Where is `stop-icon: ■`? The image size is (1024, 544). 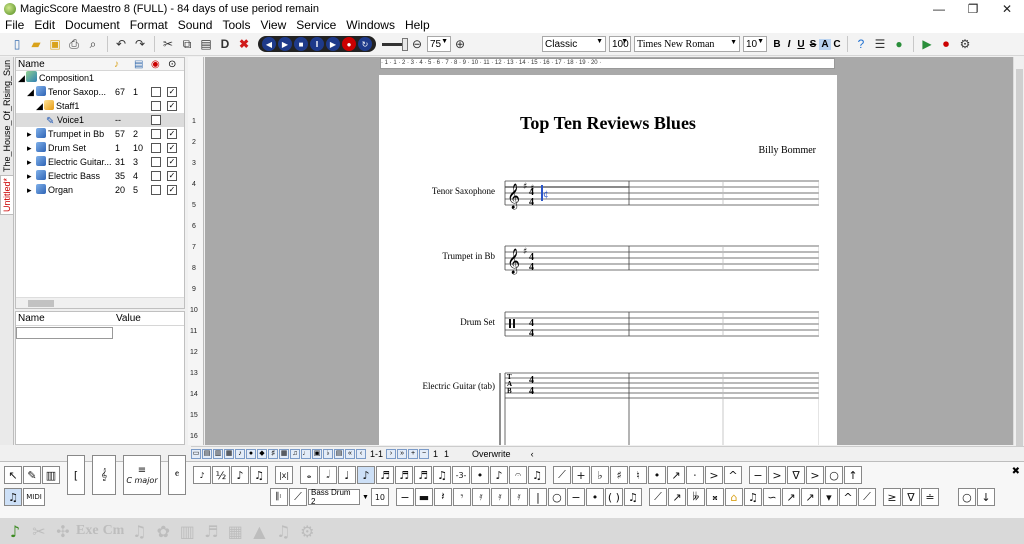 stop-icon: ■ is located at coordinates (301, 44).